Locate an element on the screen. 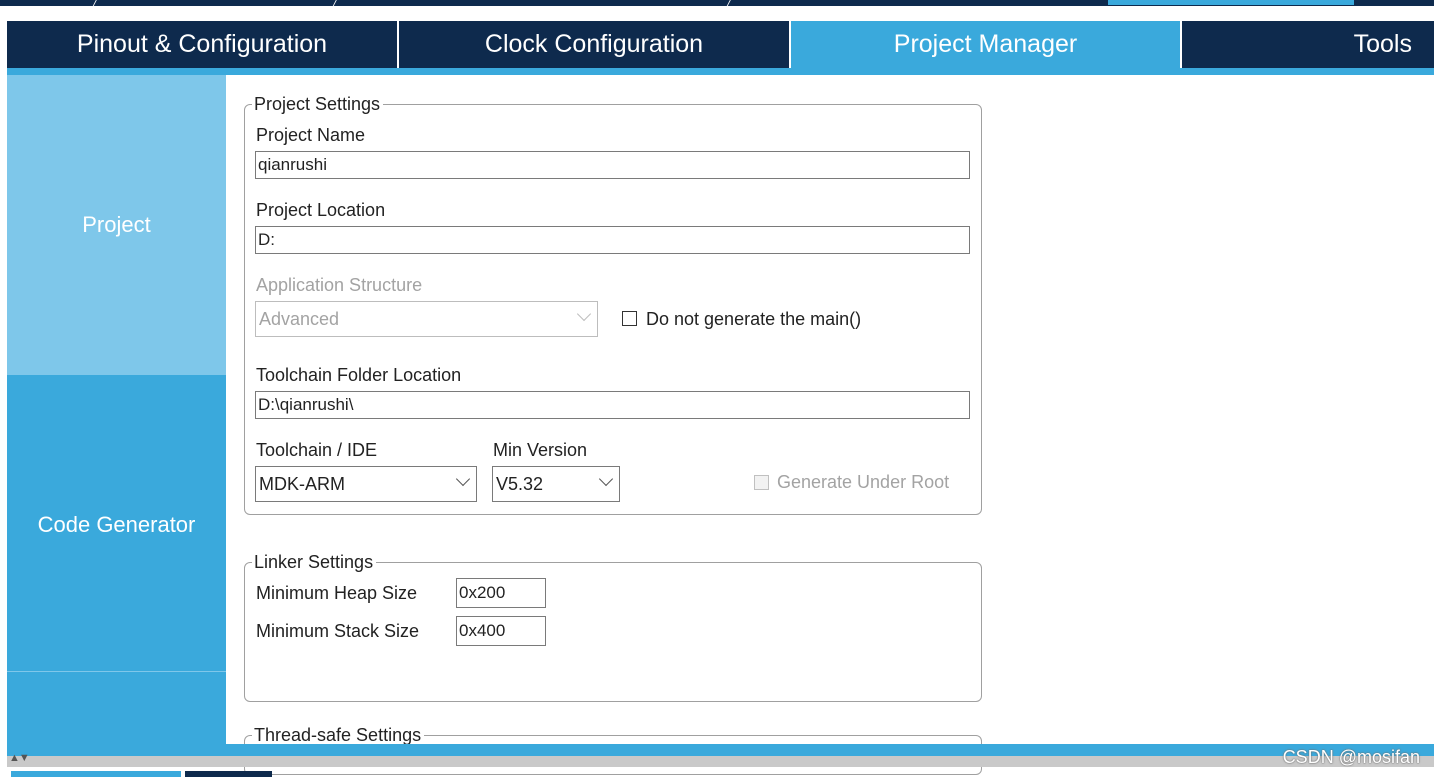 The width and height of the screenshot is (1434, 777). sidebar: Project Code Generator is located at coordinates (116, 410).